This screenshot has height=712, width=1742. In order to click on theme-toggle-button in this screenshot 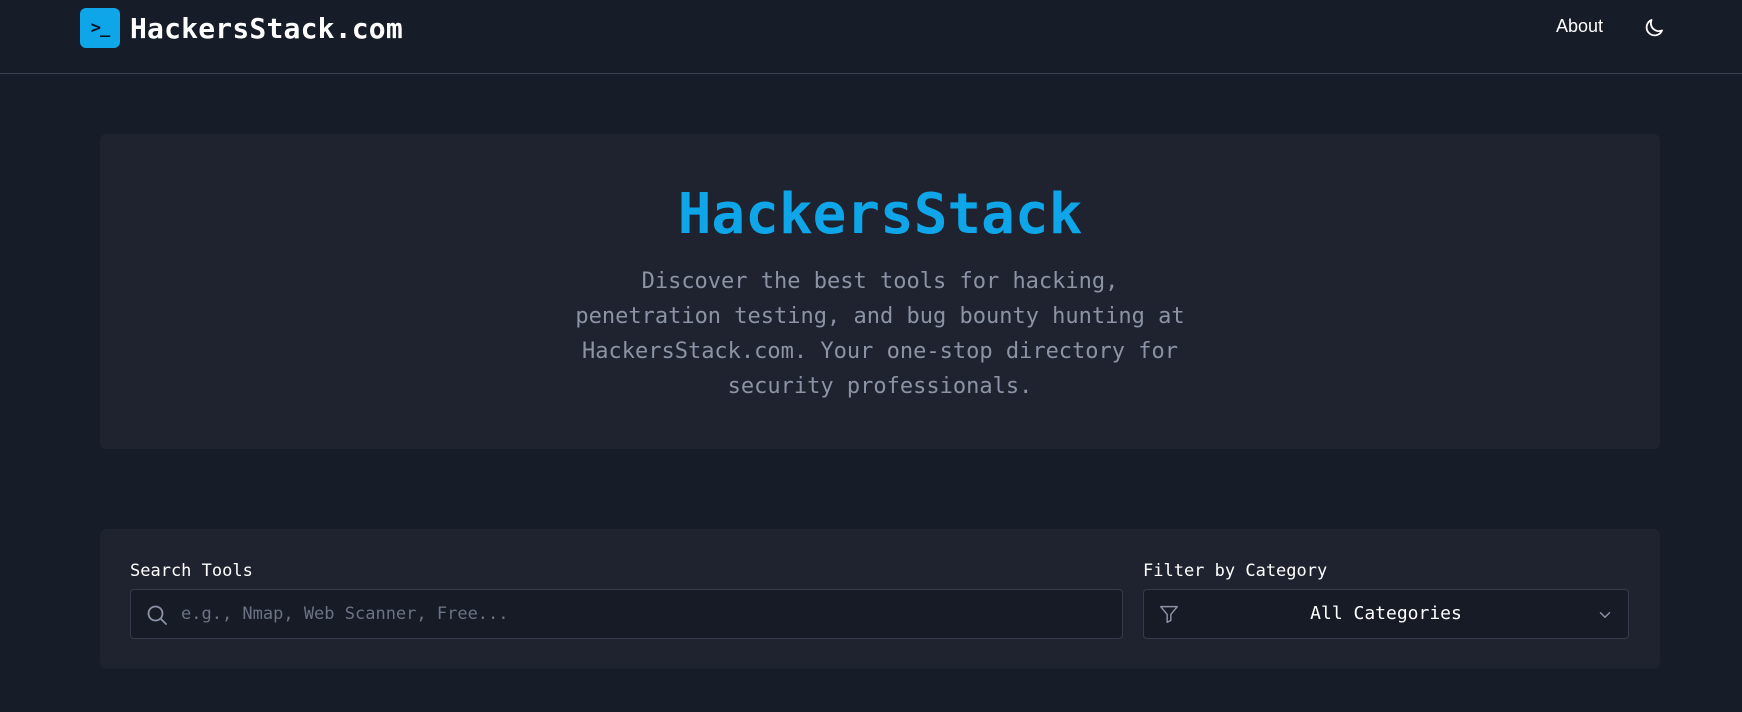, I will do `click(1654, 28)`.